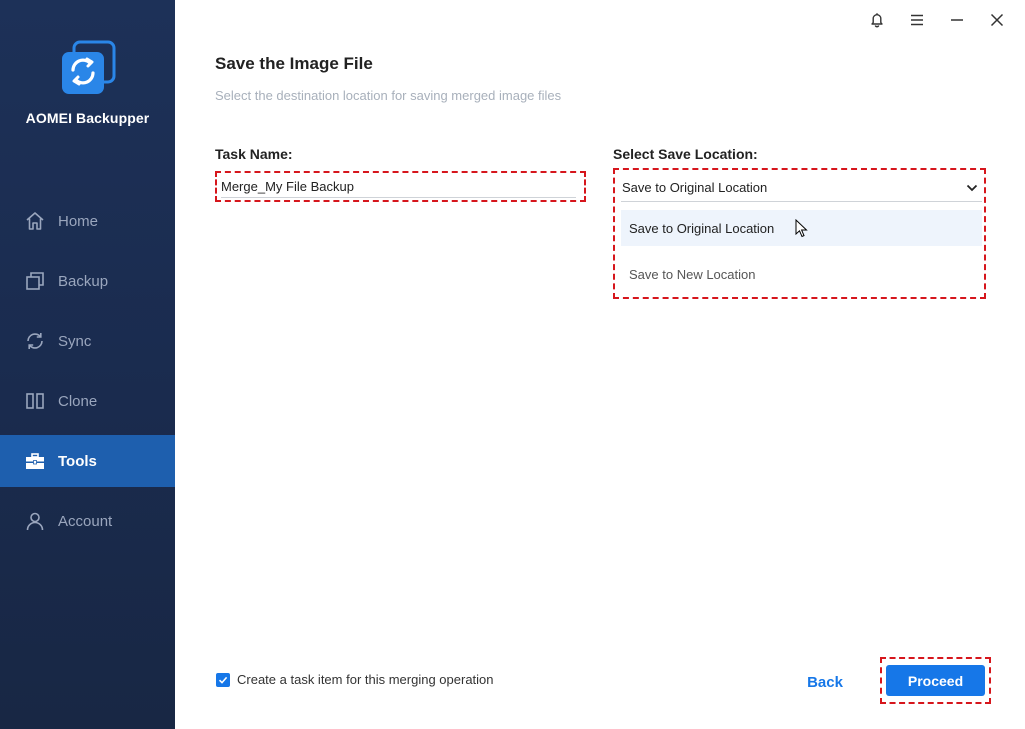 Image resolution: width=1025 pixels, height=729 pixels. Describe the element at coordinates (83, 281) in the screenshot. I see `sidebar-item-label: Backup` at that location.